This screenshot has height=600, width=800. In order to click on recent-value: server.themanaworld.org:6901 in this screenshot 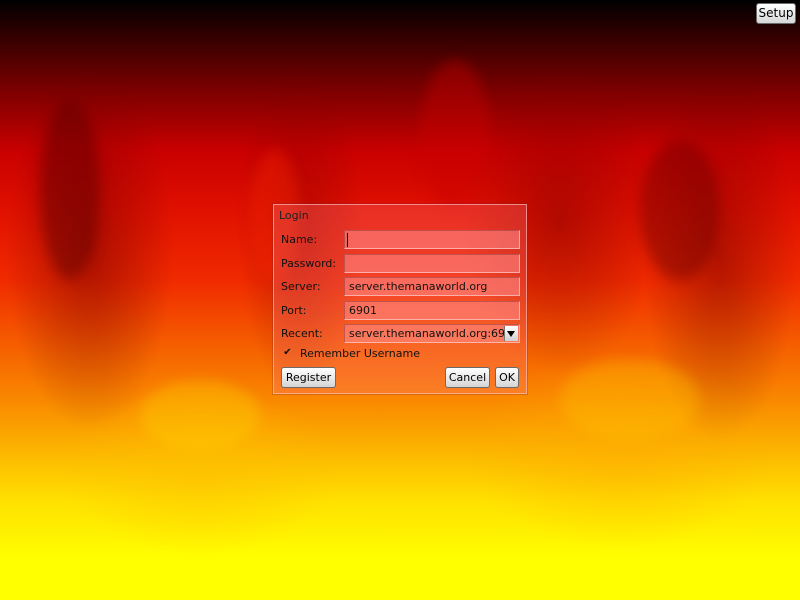, I will do `click(434, 333)`.